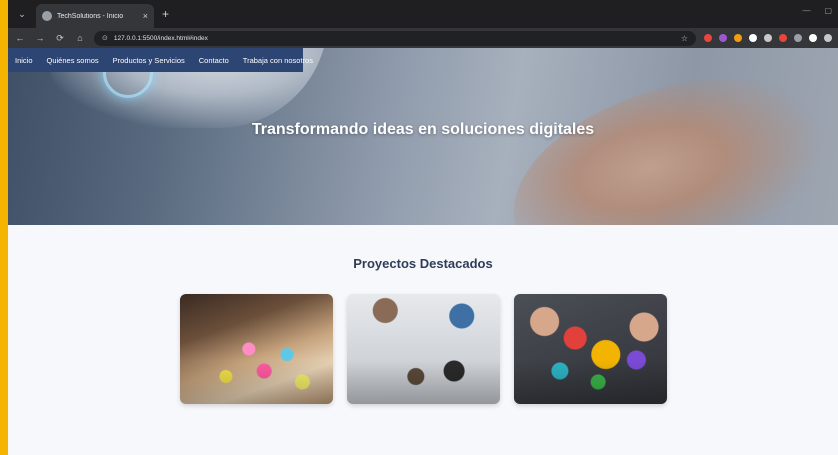  What do you see at coordinates (47, 16) in the screenshot?
I see `favicon-icon` at bounding box center [47, 16].